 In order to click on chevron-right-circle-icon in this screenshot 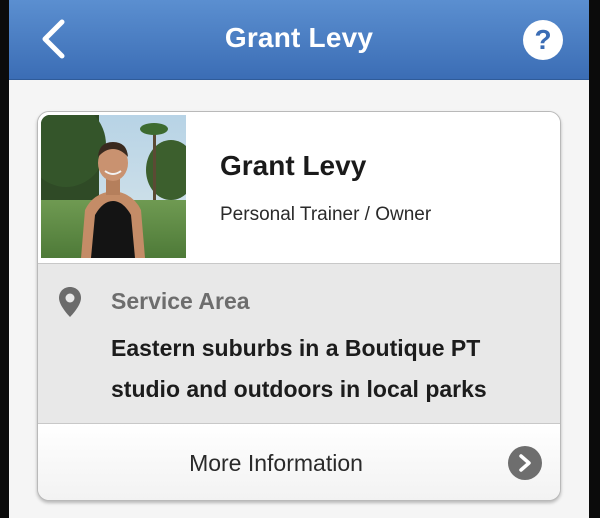, I will do `click(525, 463)`.